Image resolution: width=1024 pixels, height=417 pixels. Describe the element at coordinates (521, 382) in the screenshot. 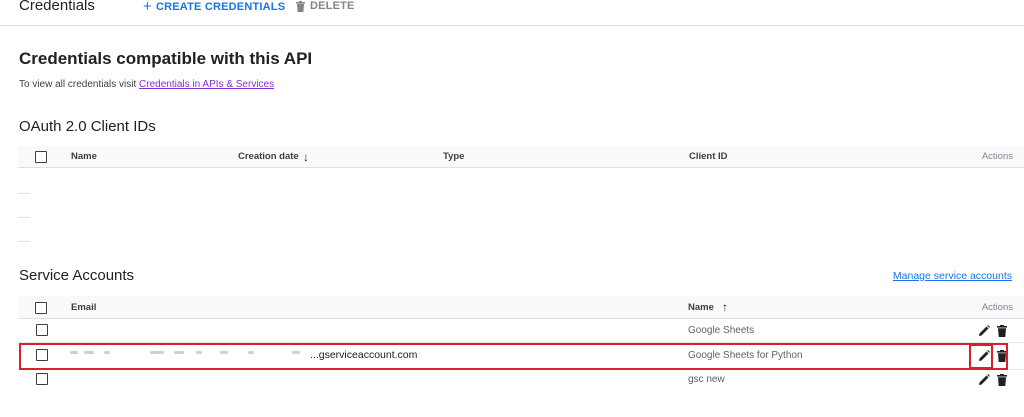

I see `table-row: gsc new` at that location.